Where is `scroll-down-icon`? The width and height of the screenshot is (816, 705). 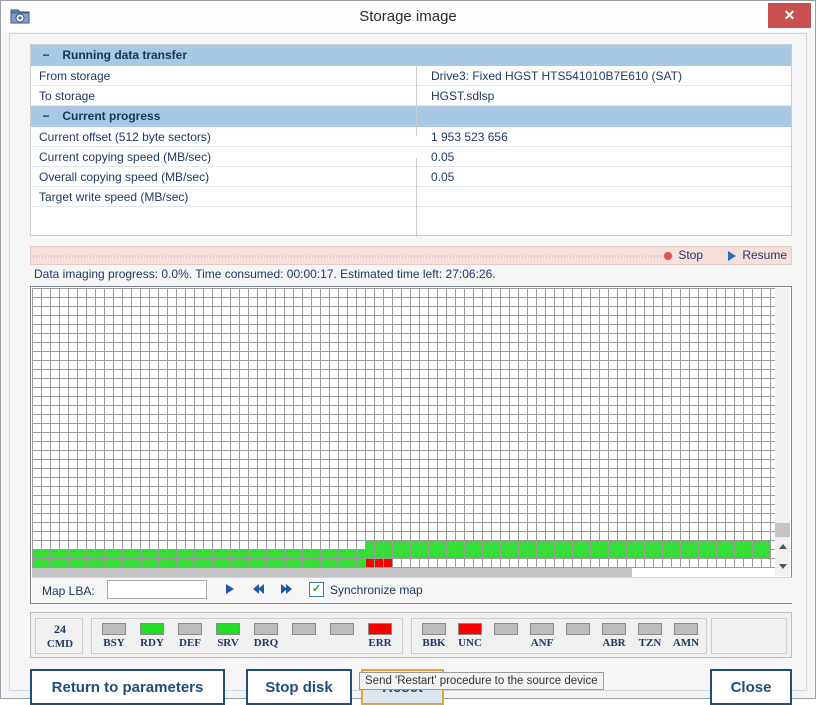 scroll-down-icon is located at coordinates (782, 566).